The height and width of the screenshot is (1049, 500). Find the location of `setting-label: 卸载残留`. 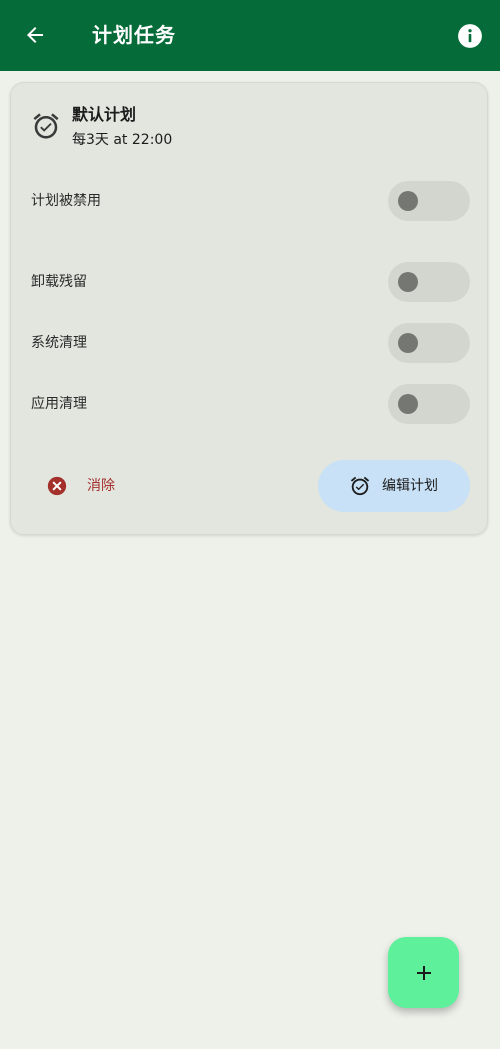

setting-label: 卸载残留 is located at coordinates (59, 282).